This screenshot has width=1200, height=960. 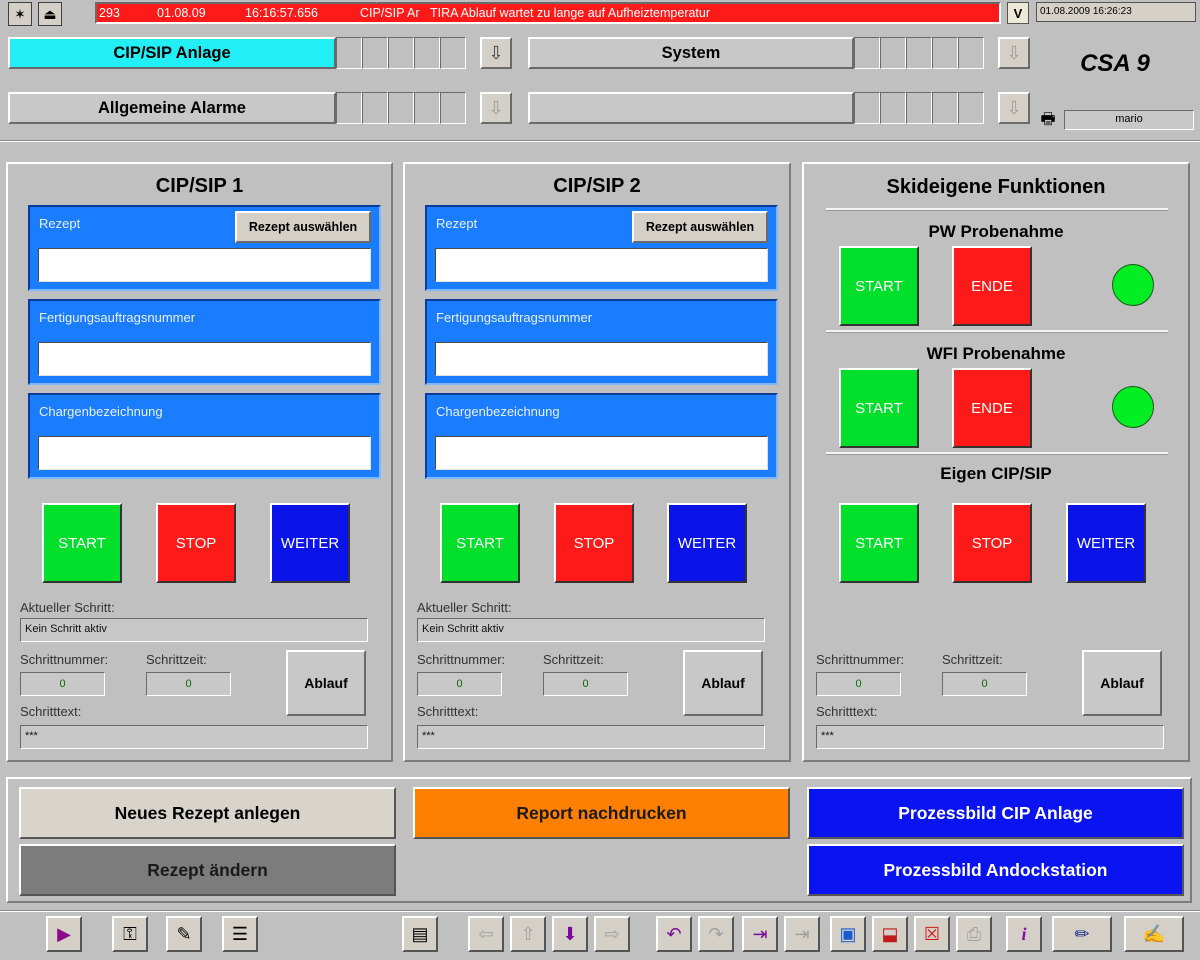 What do you see at coordinates (760, 934) in the screenshot?
I see `jump-icon: ⇥` at bounding box center [760, 934].